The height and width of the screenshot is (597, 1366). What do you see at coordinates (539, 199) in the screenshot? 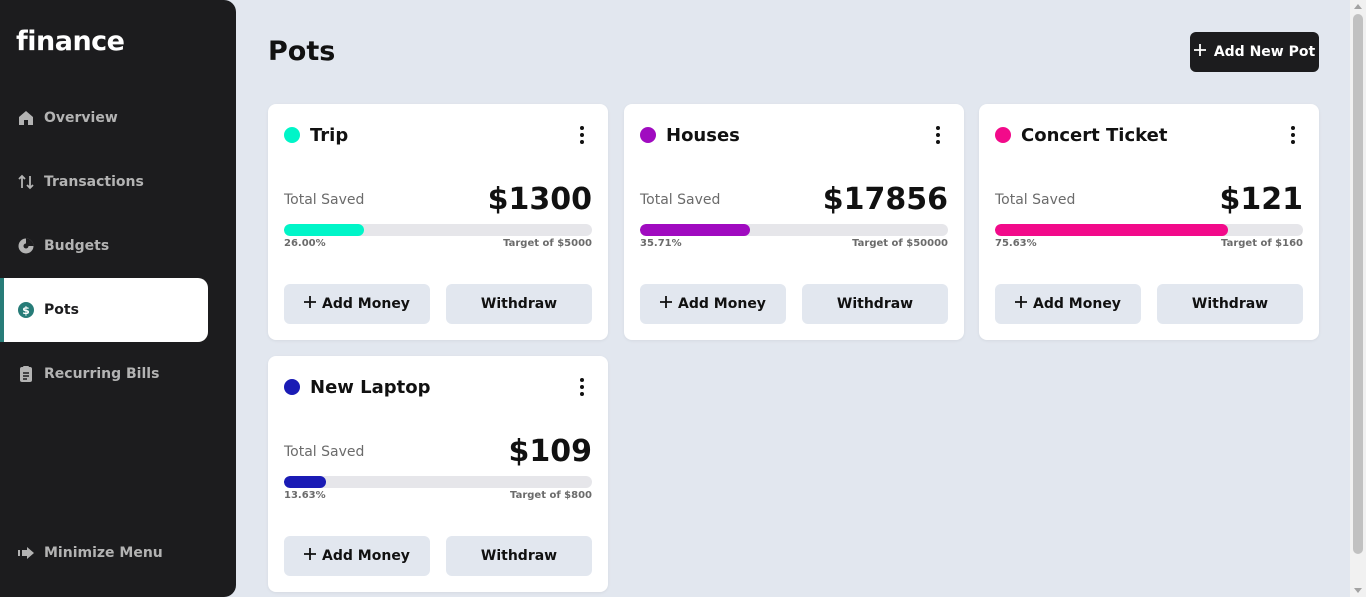
I see `total-saved-amount: $1300` at bounding box center [539, 199].